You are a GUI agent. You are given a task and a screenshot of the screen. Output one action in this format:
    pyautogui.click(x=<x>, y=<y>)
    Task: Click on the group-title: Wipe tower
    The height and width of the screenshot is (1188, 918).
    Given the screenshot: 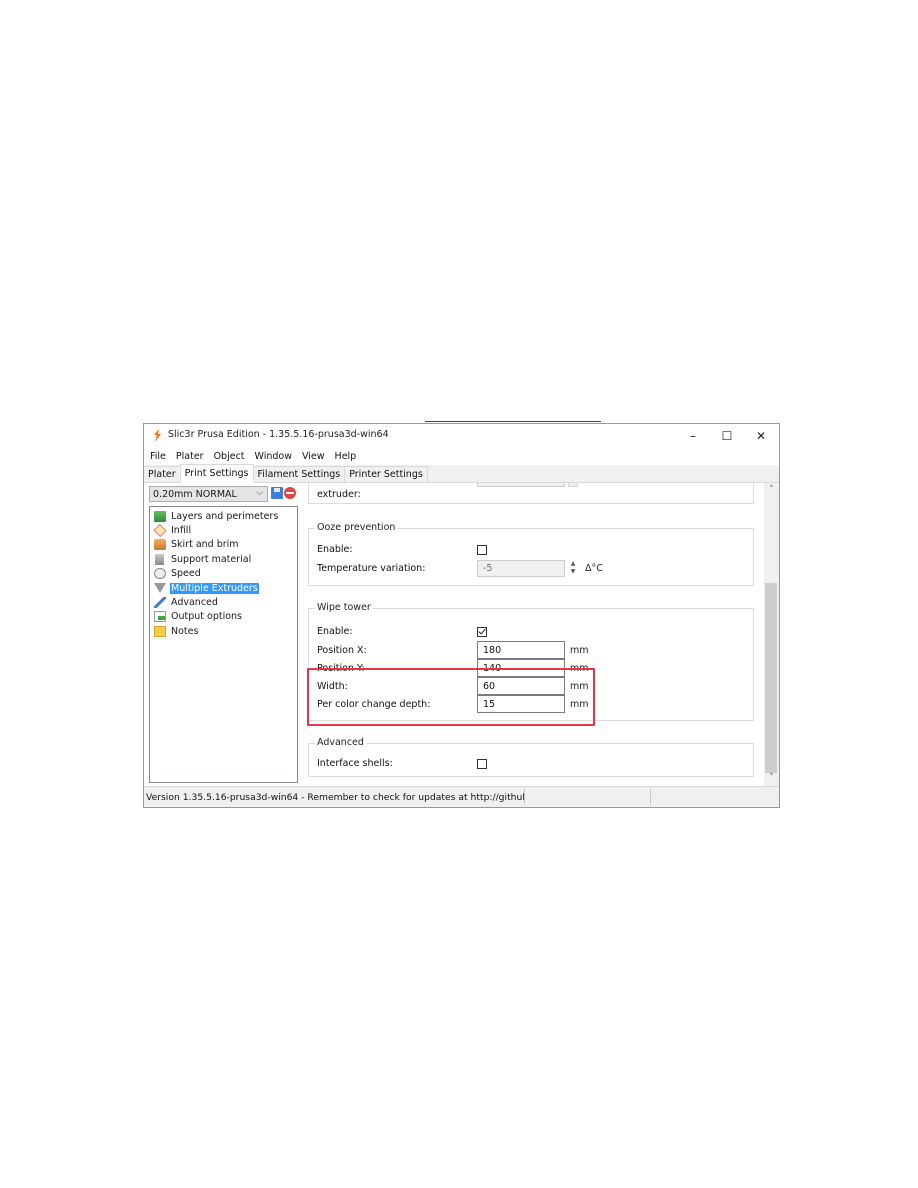 What is the action you would take?
    pyautogui.click(x=344, y=607)
    